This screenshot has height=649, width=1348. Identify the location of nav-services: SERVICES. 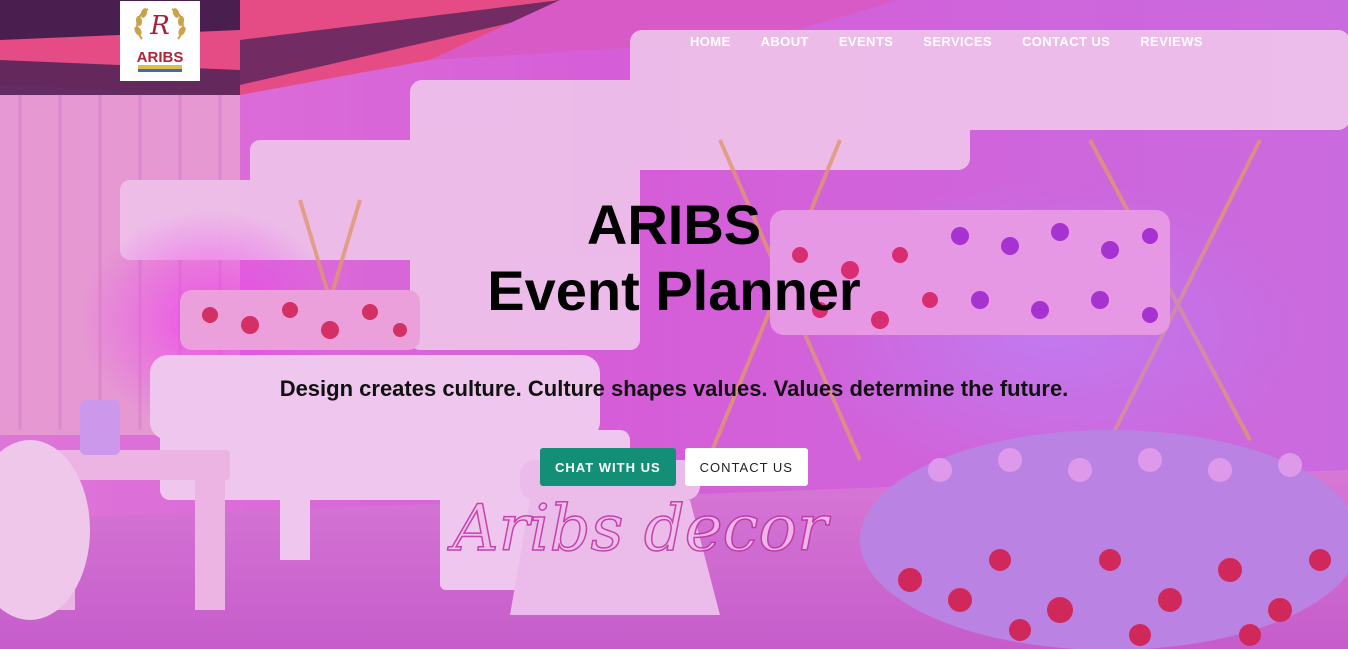
(957, 41).